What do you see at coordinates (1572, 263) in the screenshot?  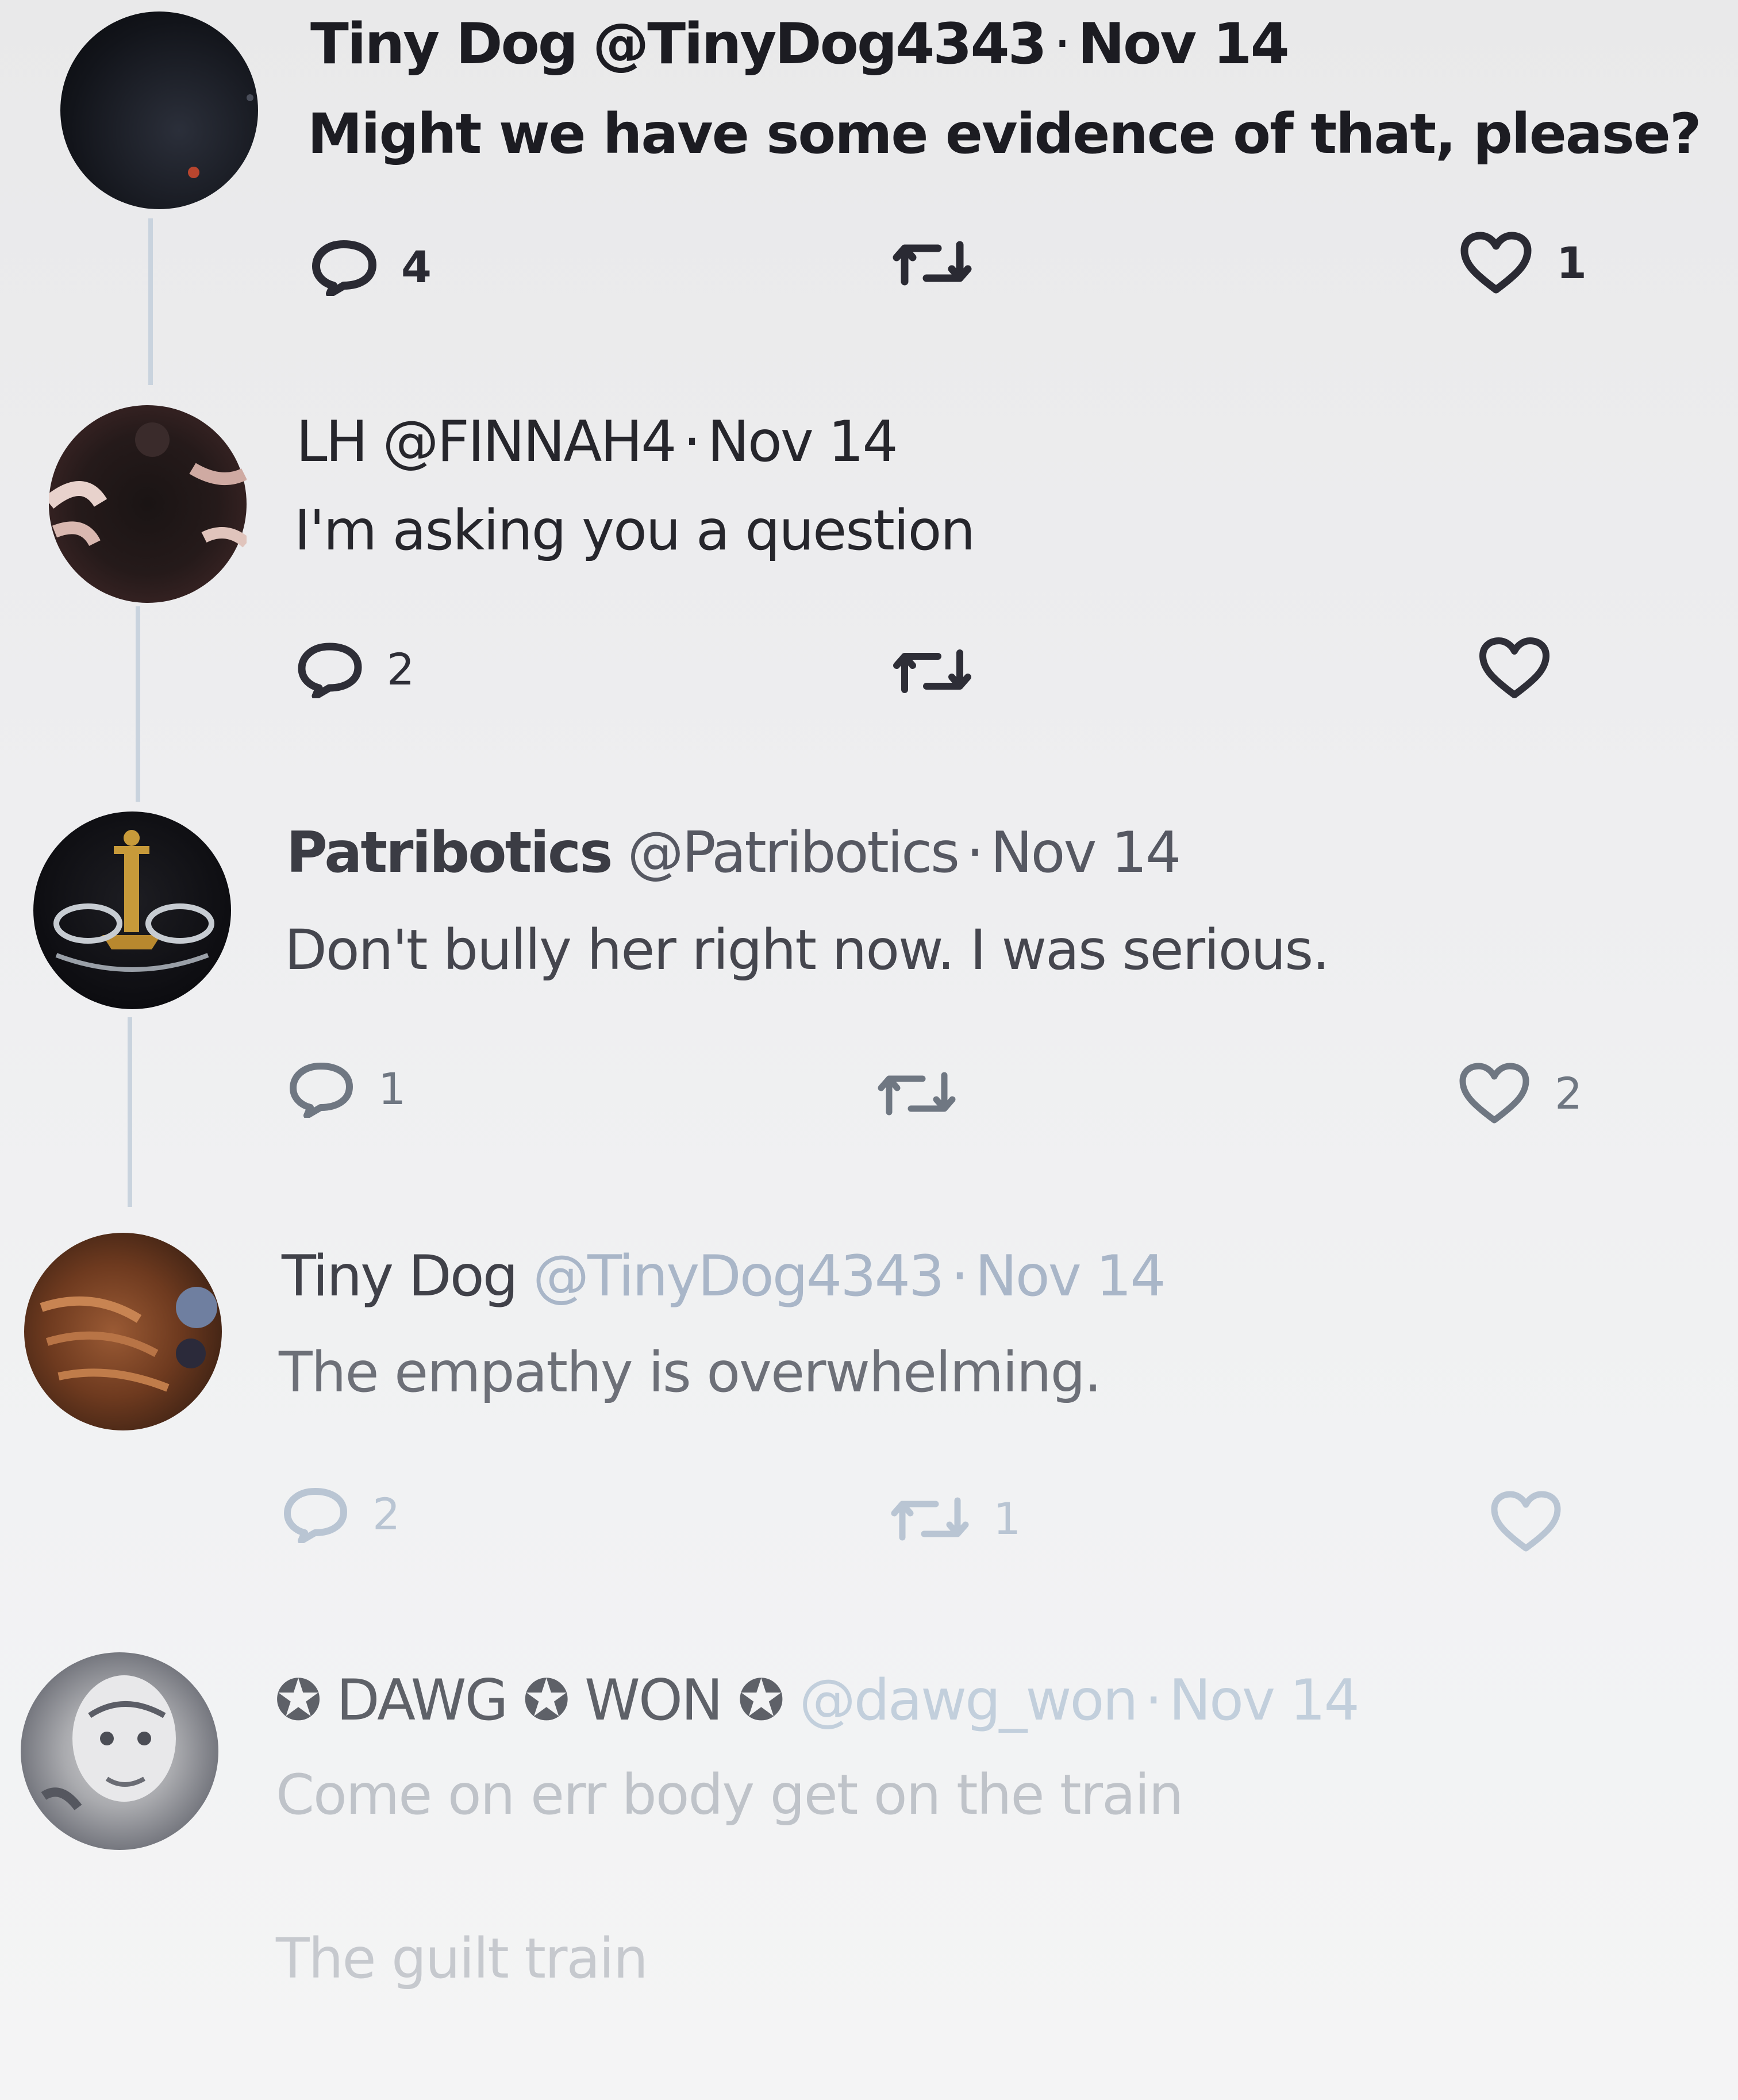 I see `like-count: 1` at bounding box center [1572, 263].